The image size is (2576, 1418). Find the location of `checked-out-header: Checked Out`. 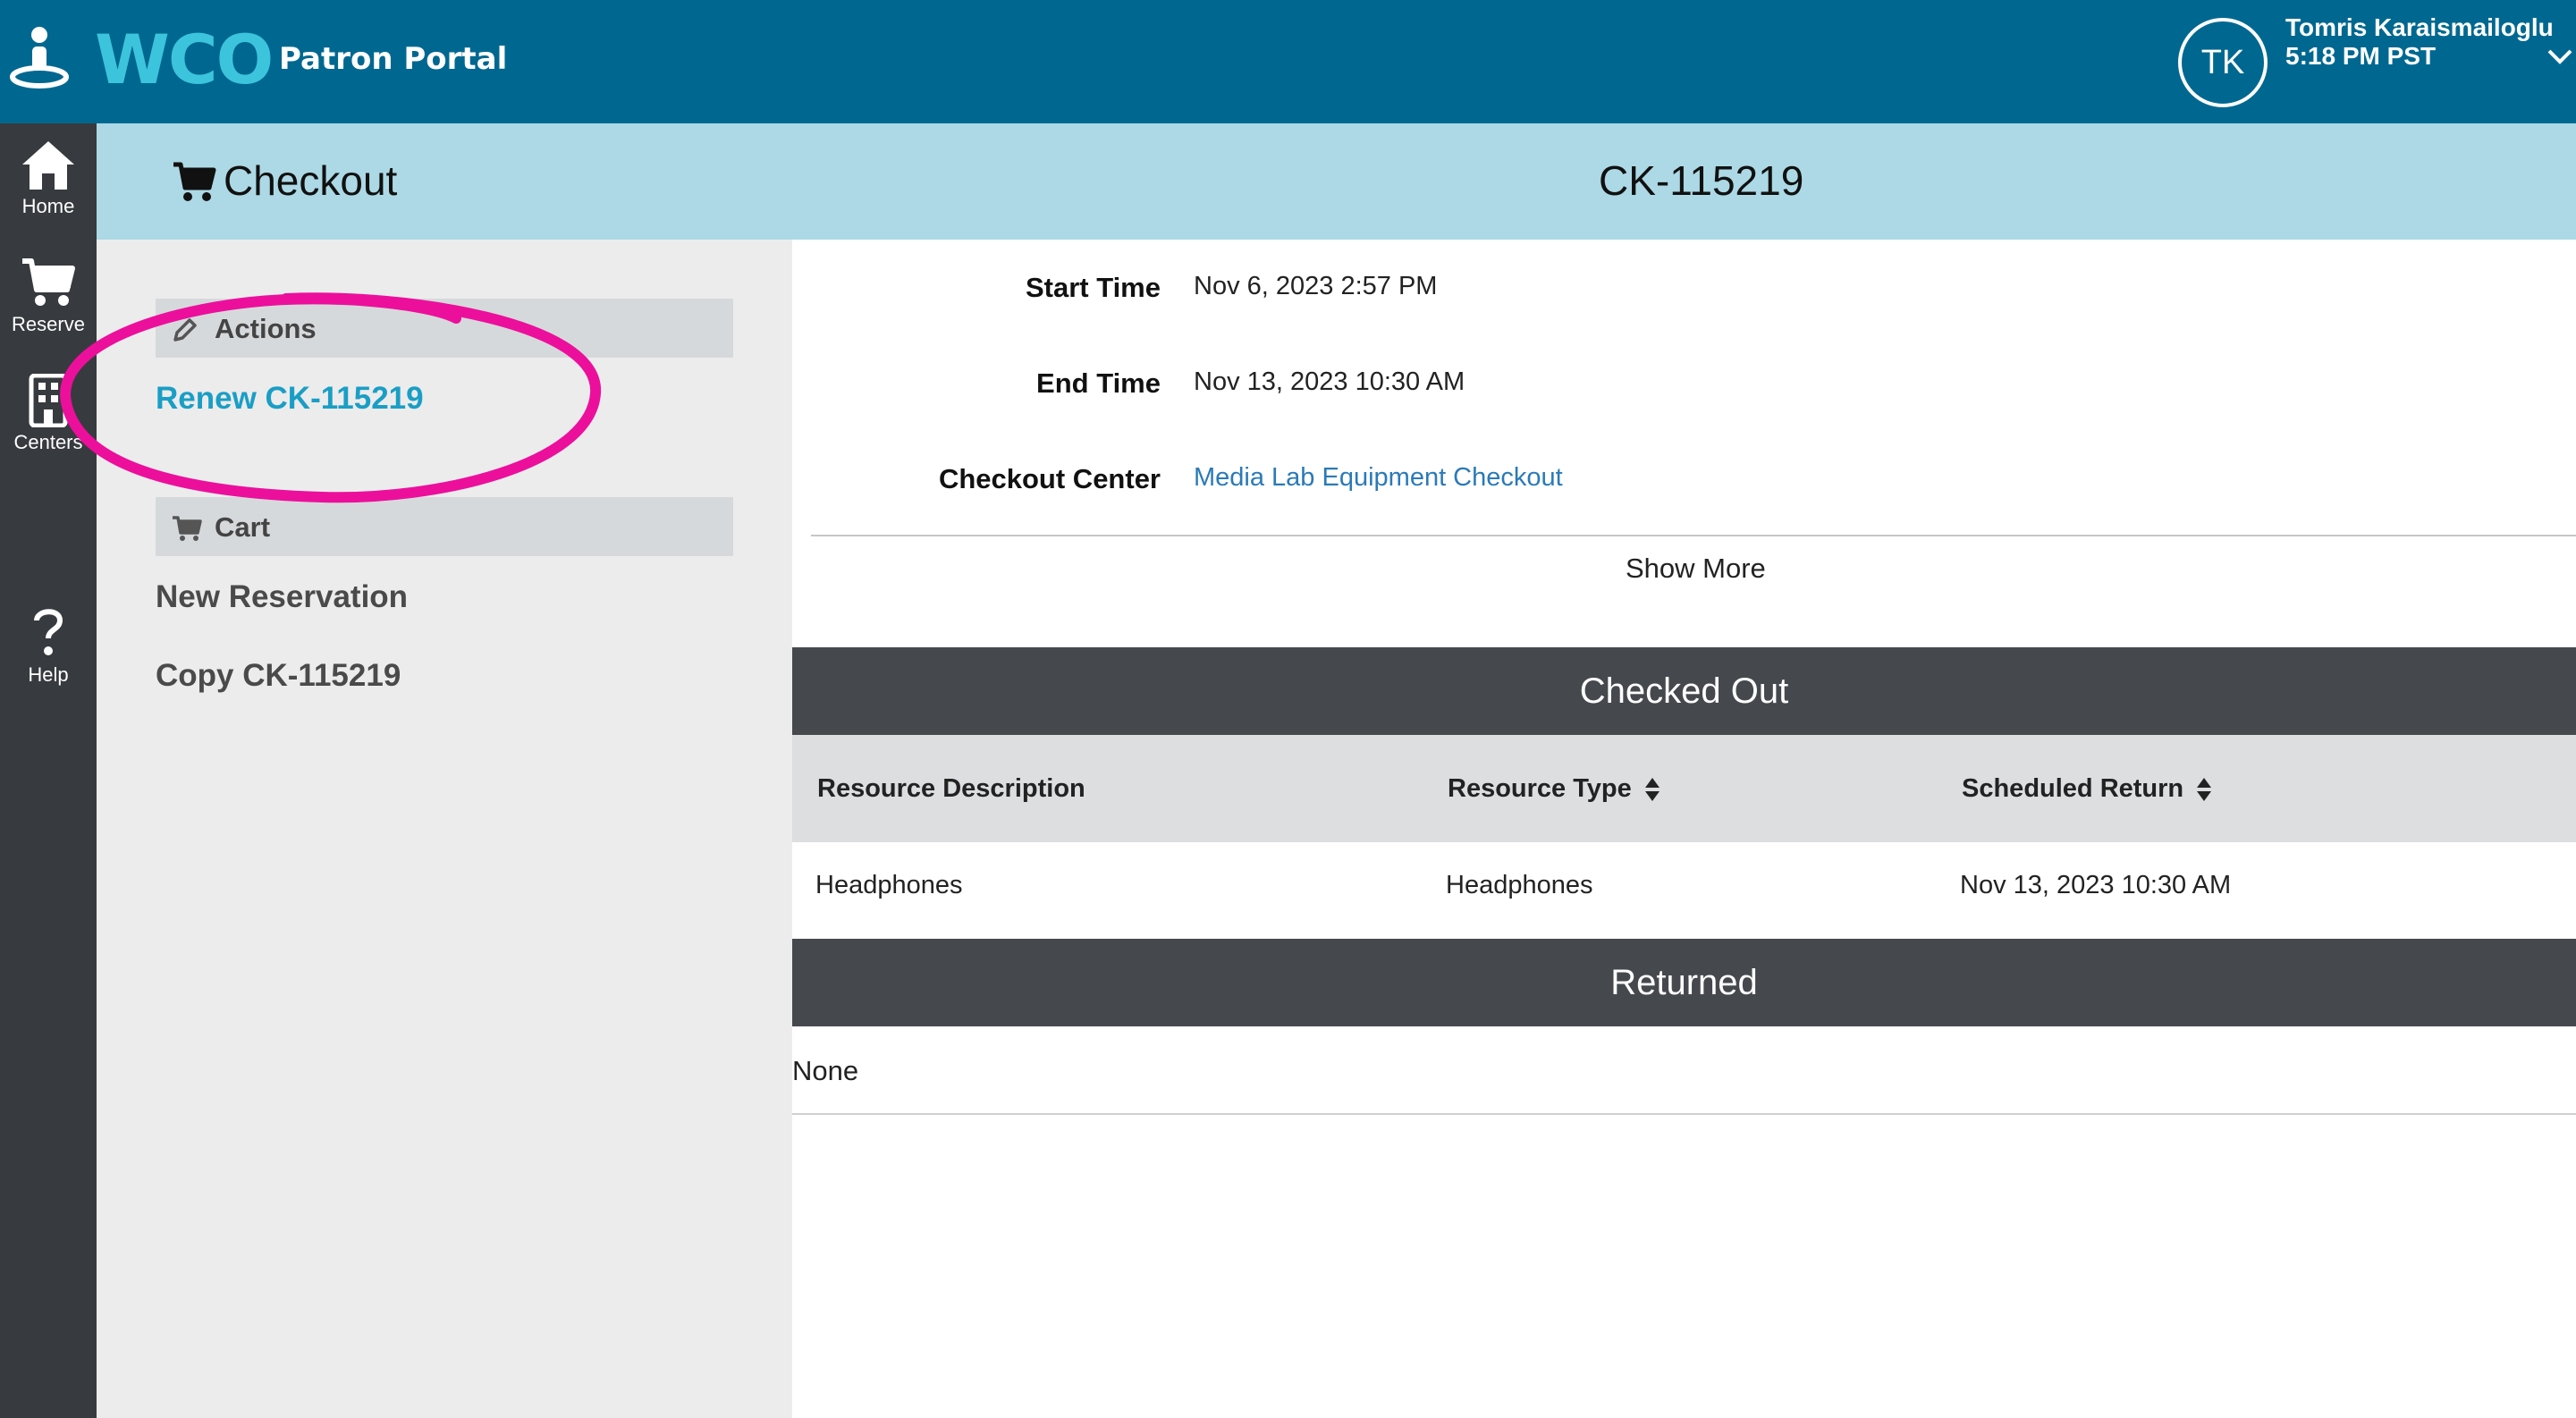

checked-out-header: Checked Out is located at coordinates (1684, 691).